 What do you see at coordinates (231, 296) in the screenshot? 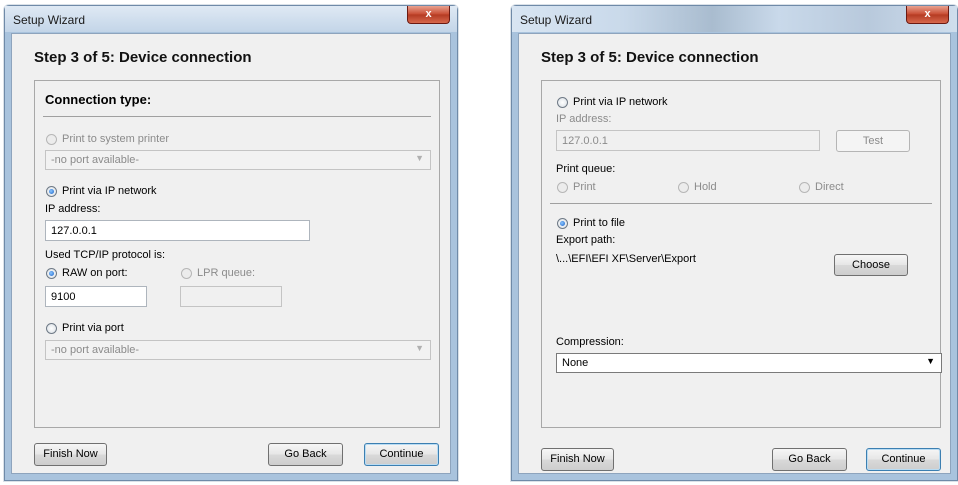
I see `lpr-queue-input` at bounding box center [231, 296].